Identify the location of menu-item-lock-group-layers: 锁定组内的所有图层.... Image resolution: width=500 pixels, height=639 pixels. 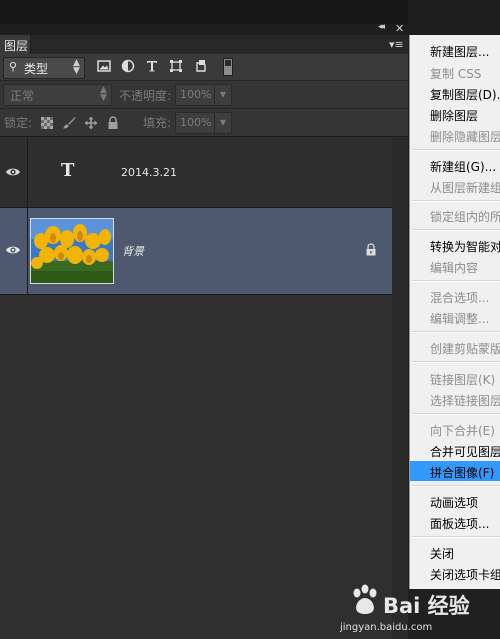
(465, 216).